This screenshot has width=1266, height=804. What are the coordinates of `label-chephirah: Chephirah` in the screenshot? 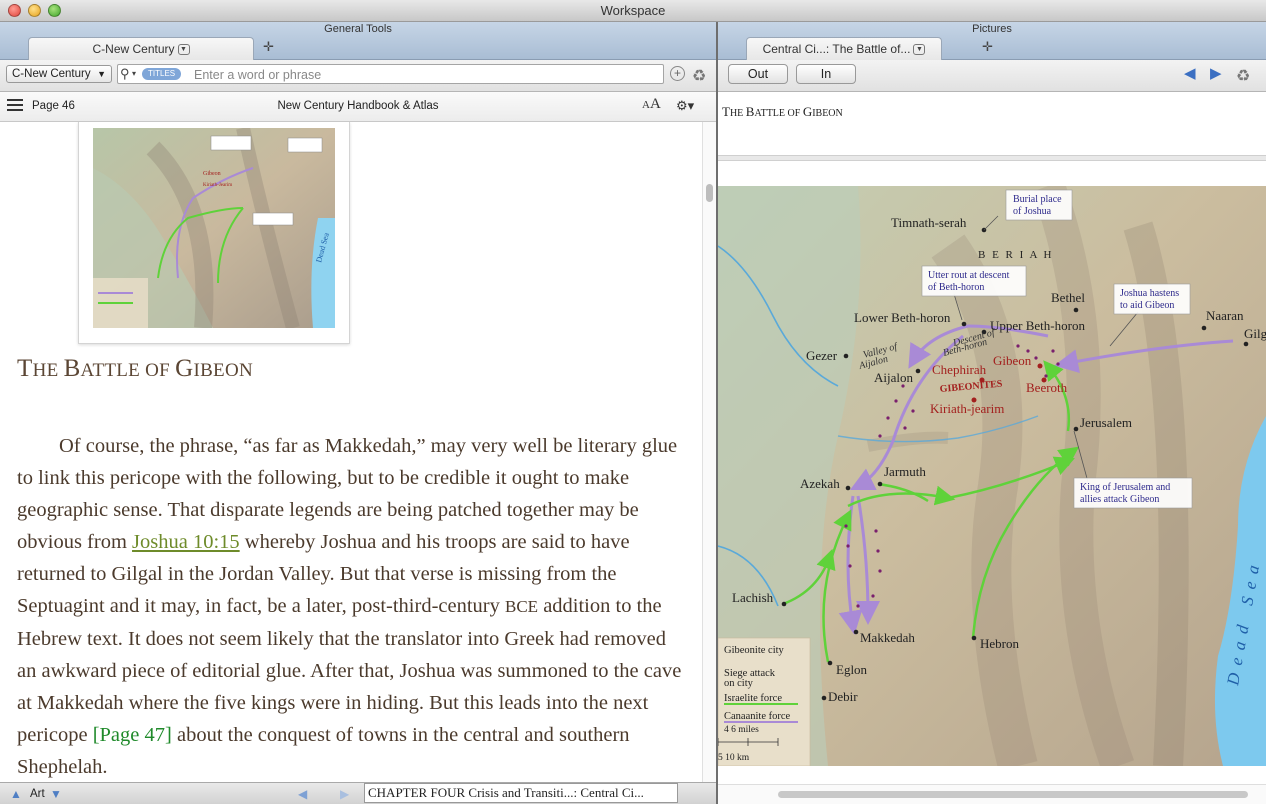 It's located at (959, 369).